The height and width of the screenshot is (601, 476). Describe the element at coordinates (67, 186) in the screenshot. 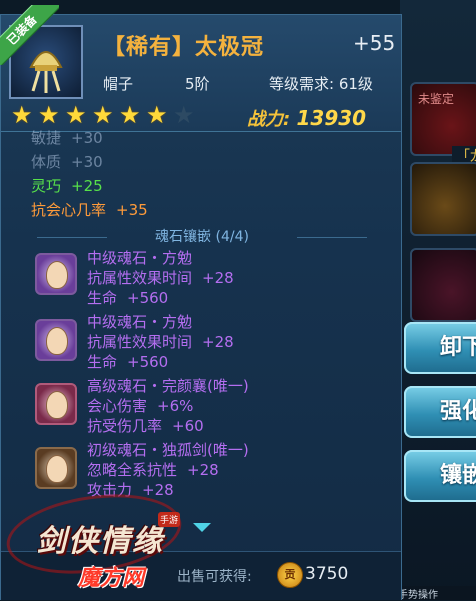

I see `stat-row: 灵巧 +25` at that location.